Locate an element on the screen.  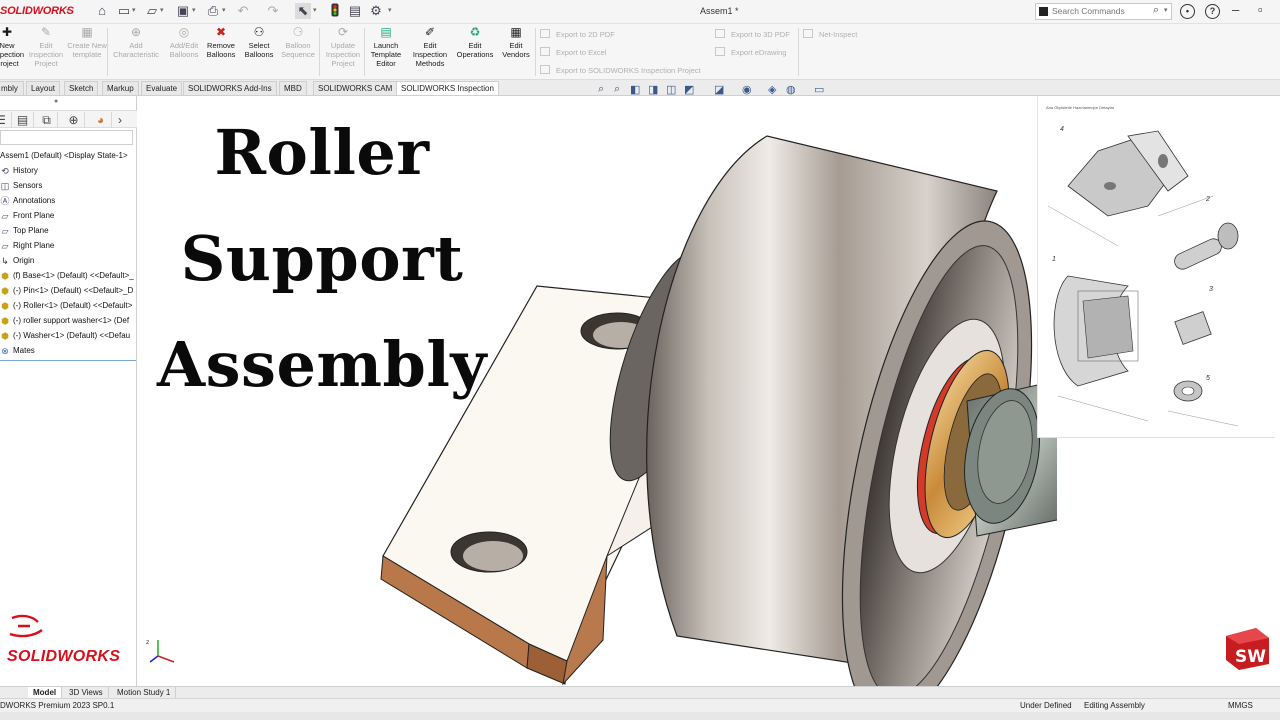
document-title: Assem1 * is located at coordinates (719, 11).